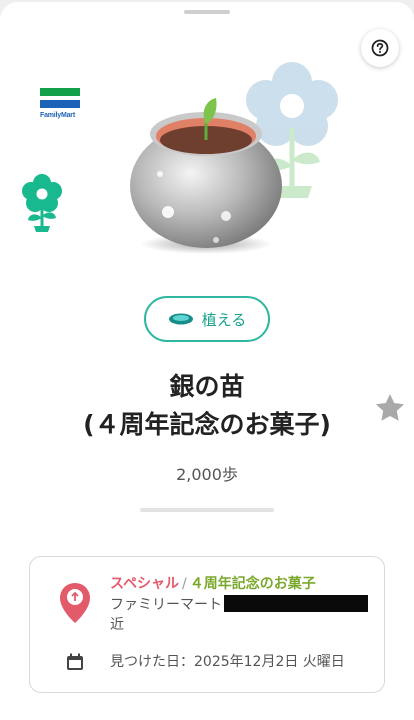 Image resolution: width=414 pixels, height=720 pixels. What do you see at coordinates (145, 584) in the screenshot?
I see `category-special: スペシャル` at bounding box center [145, 584].